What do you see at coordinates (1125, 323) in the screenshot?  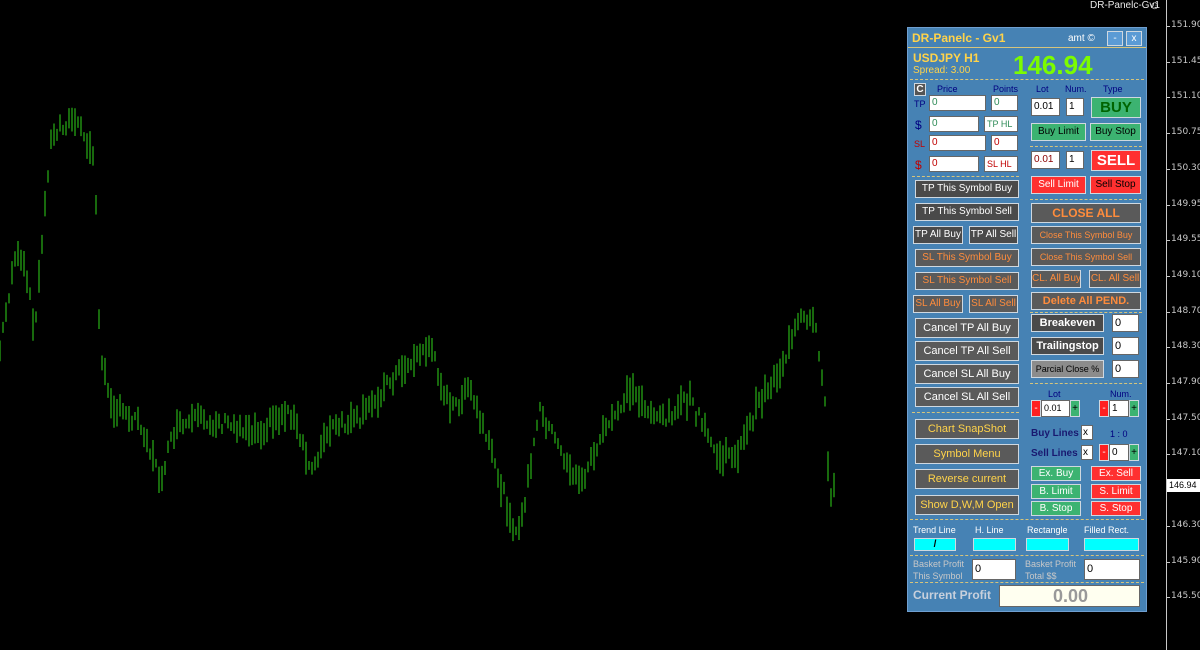 I see `breakeven-input: 0` at bounding box center [1125, 323].